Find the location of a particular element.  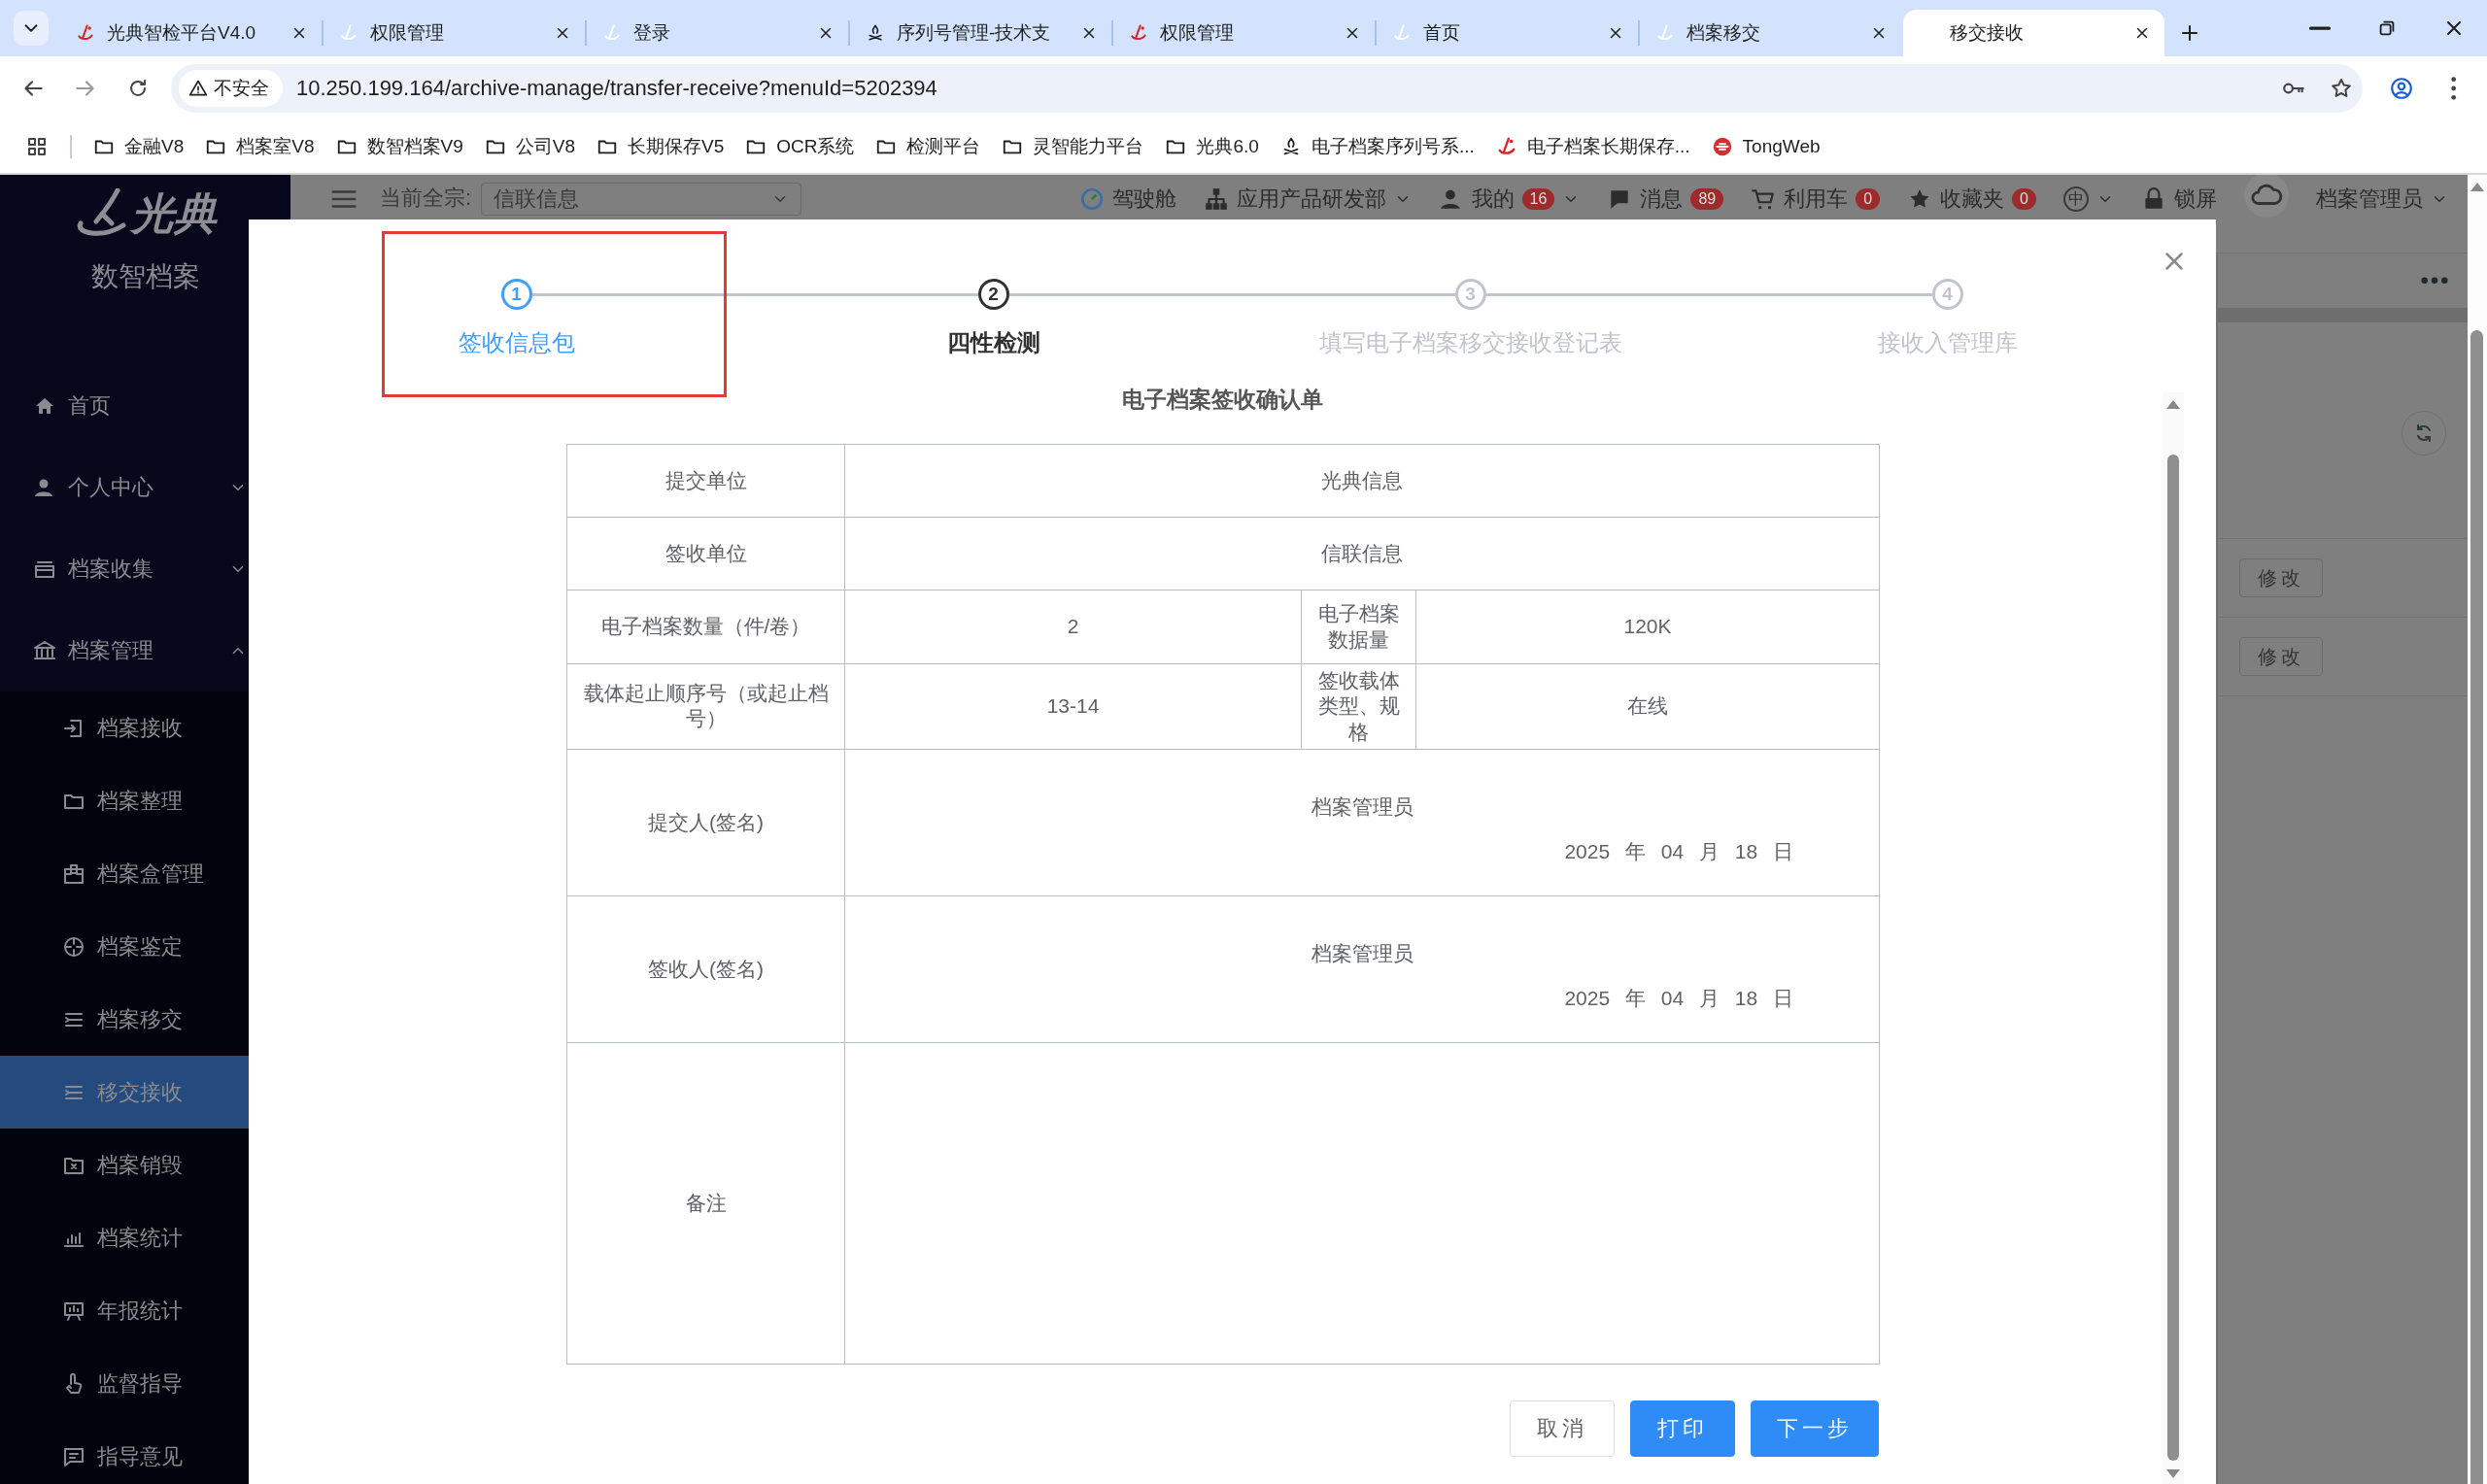

gauge-icon is located at coordinates (1091, 199).